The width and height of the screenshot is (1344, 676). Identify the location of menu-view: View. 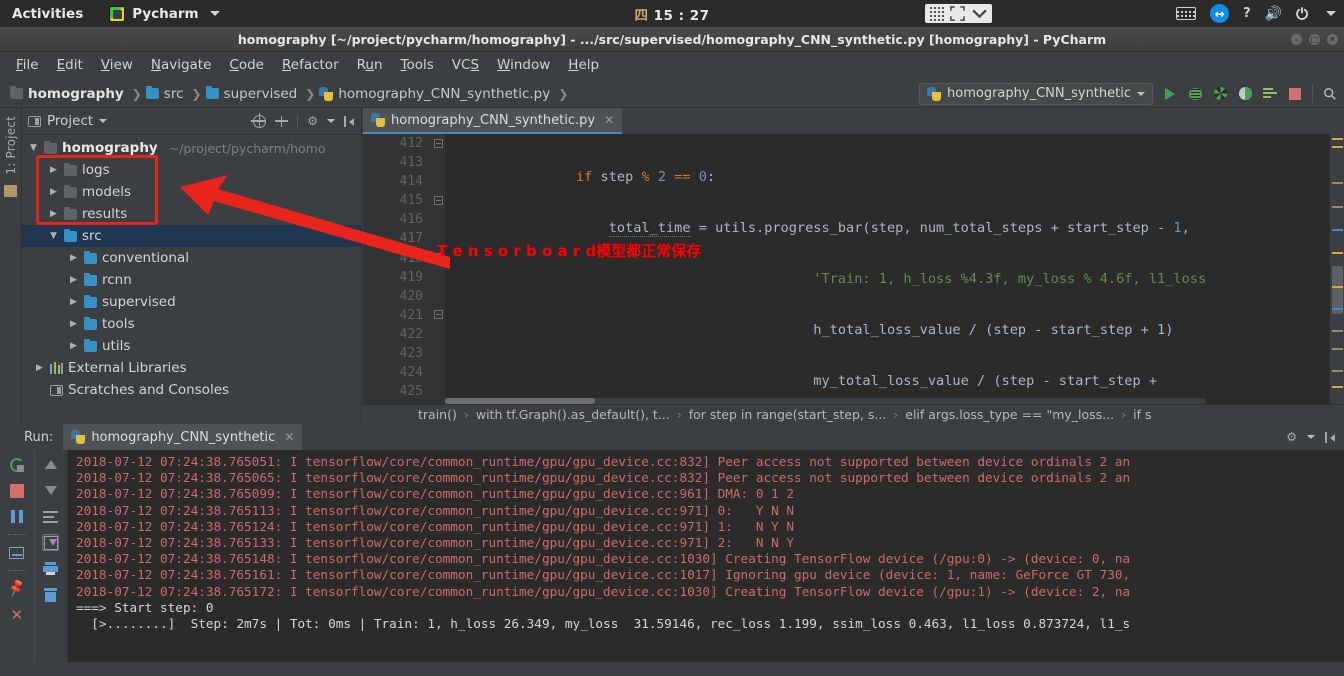
(117, 65).